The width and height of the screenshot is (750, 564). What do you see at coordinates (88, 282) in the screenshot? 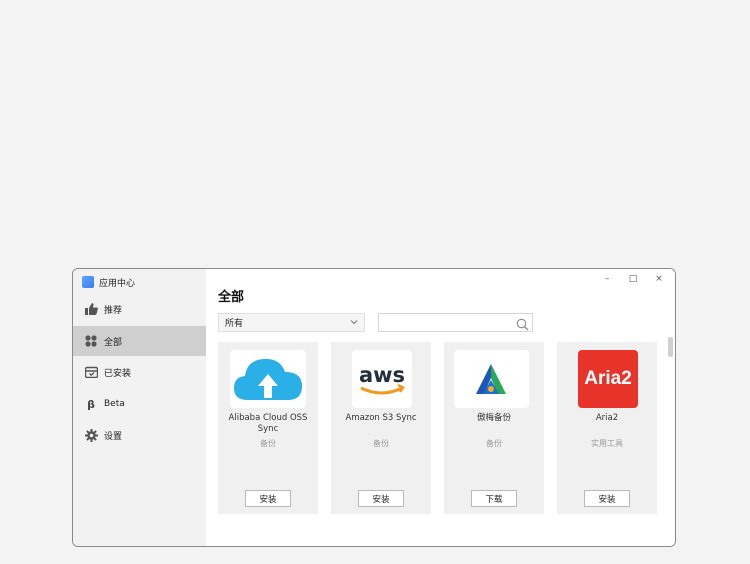
I see `app-center-icon` at bounding box center [88, 282].